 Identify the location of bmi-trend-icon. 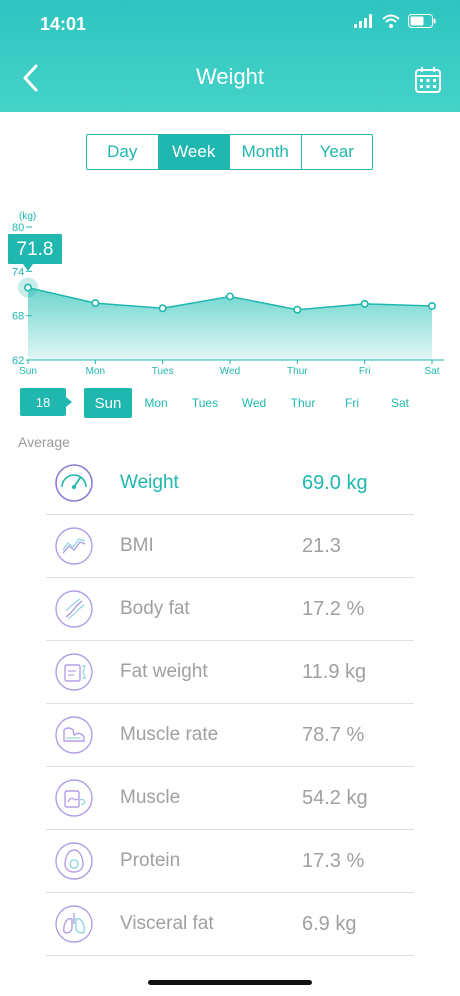
(74, 546).